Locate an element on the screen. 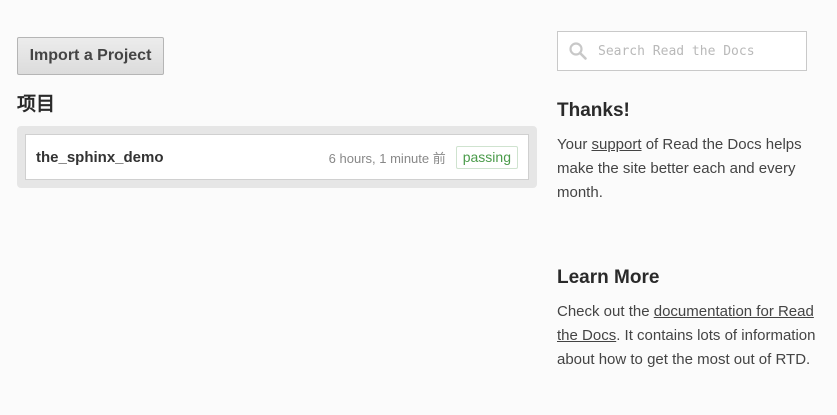 The height and width of the screenshot is (415, 837). search-input is located at coordinates (696, 51).